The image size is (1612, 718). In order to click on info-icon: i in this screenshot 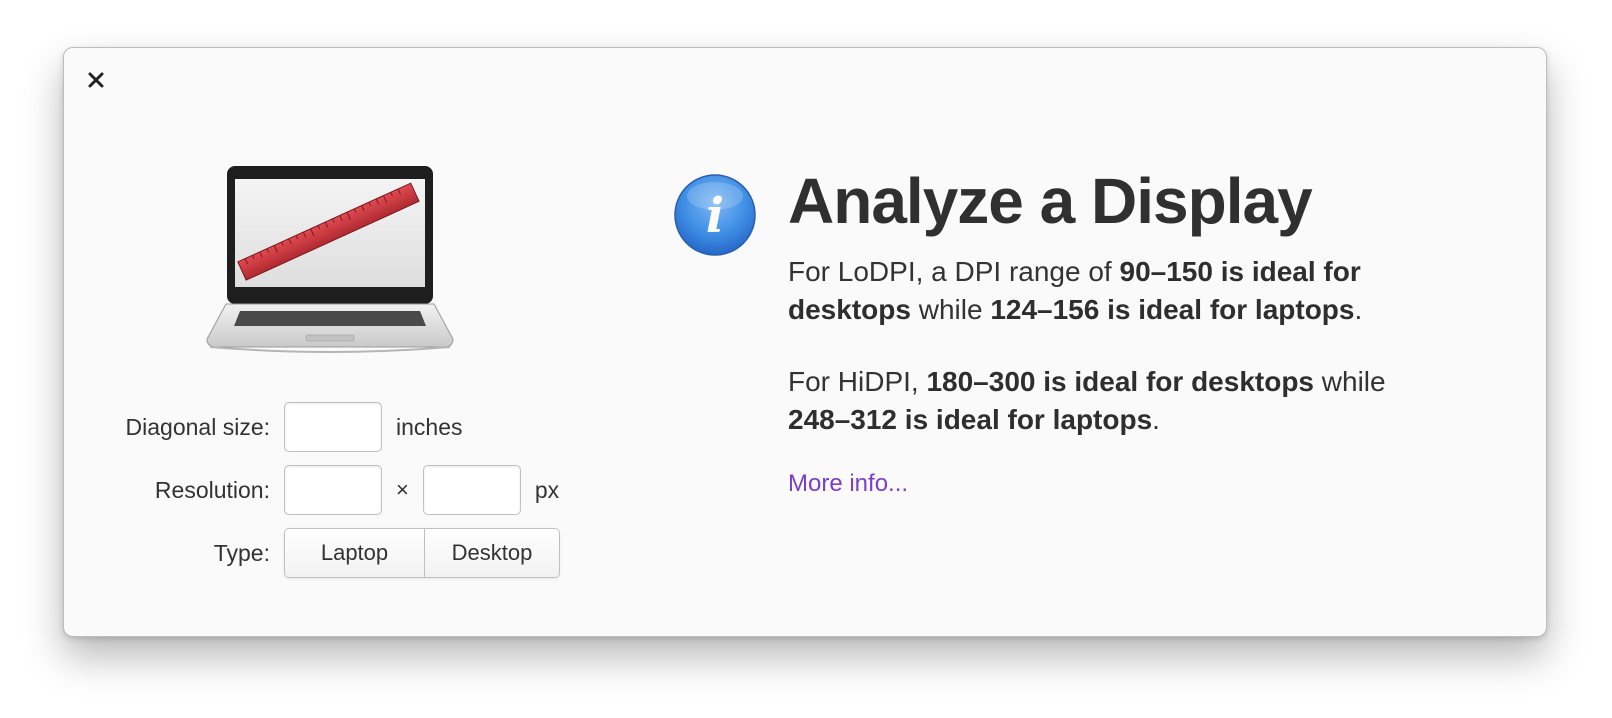, I will do `click(715, 215)`.